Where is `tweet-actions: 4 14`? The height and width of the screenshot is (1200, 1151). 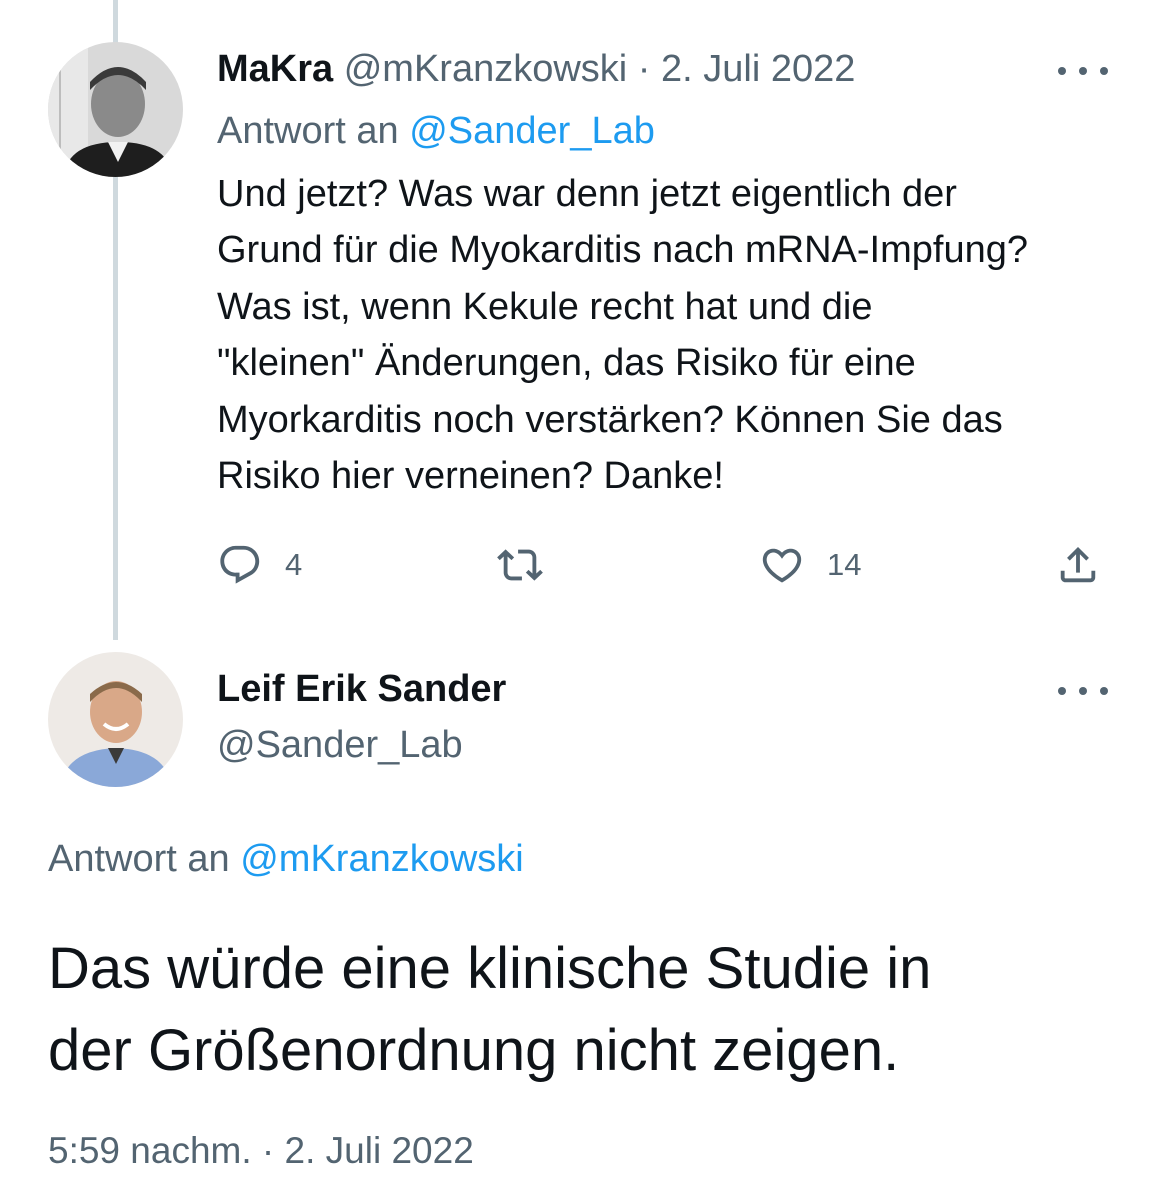
tweet-actions: 4 14 is located at coordinates (662, 565).